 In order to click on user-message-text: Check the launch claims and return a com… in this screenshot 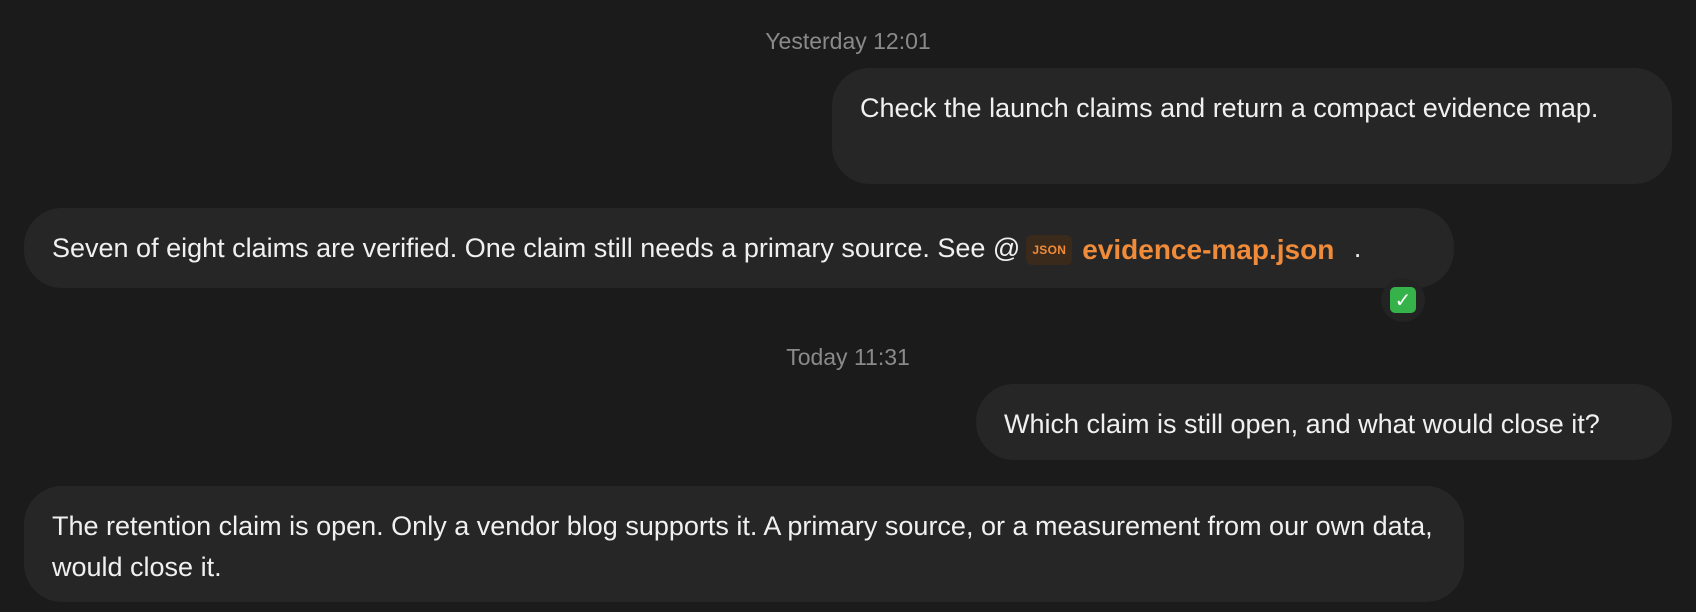, I will do `click(1229, 108)`.